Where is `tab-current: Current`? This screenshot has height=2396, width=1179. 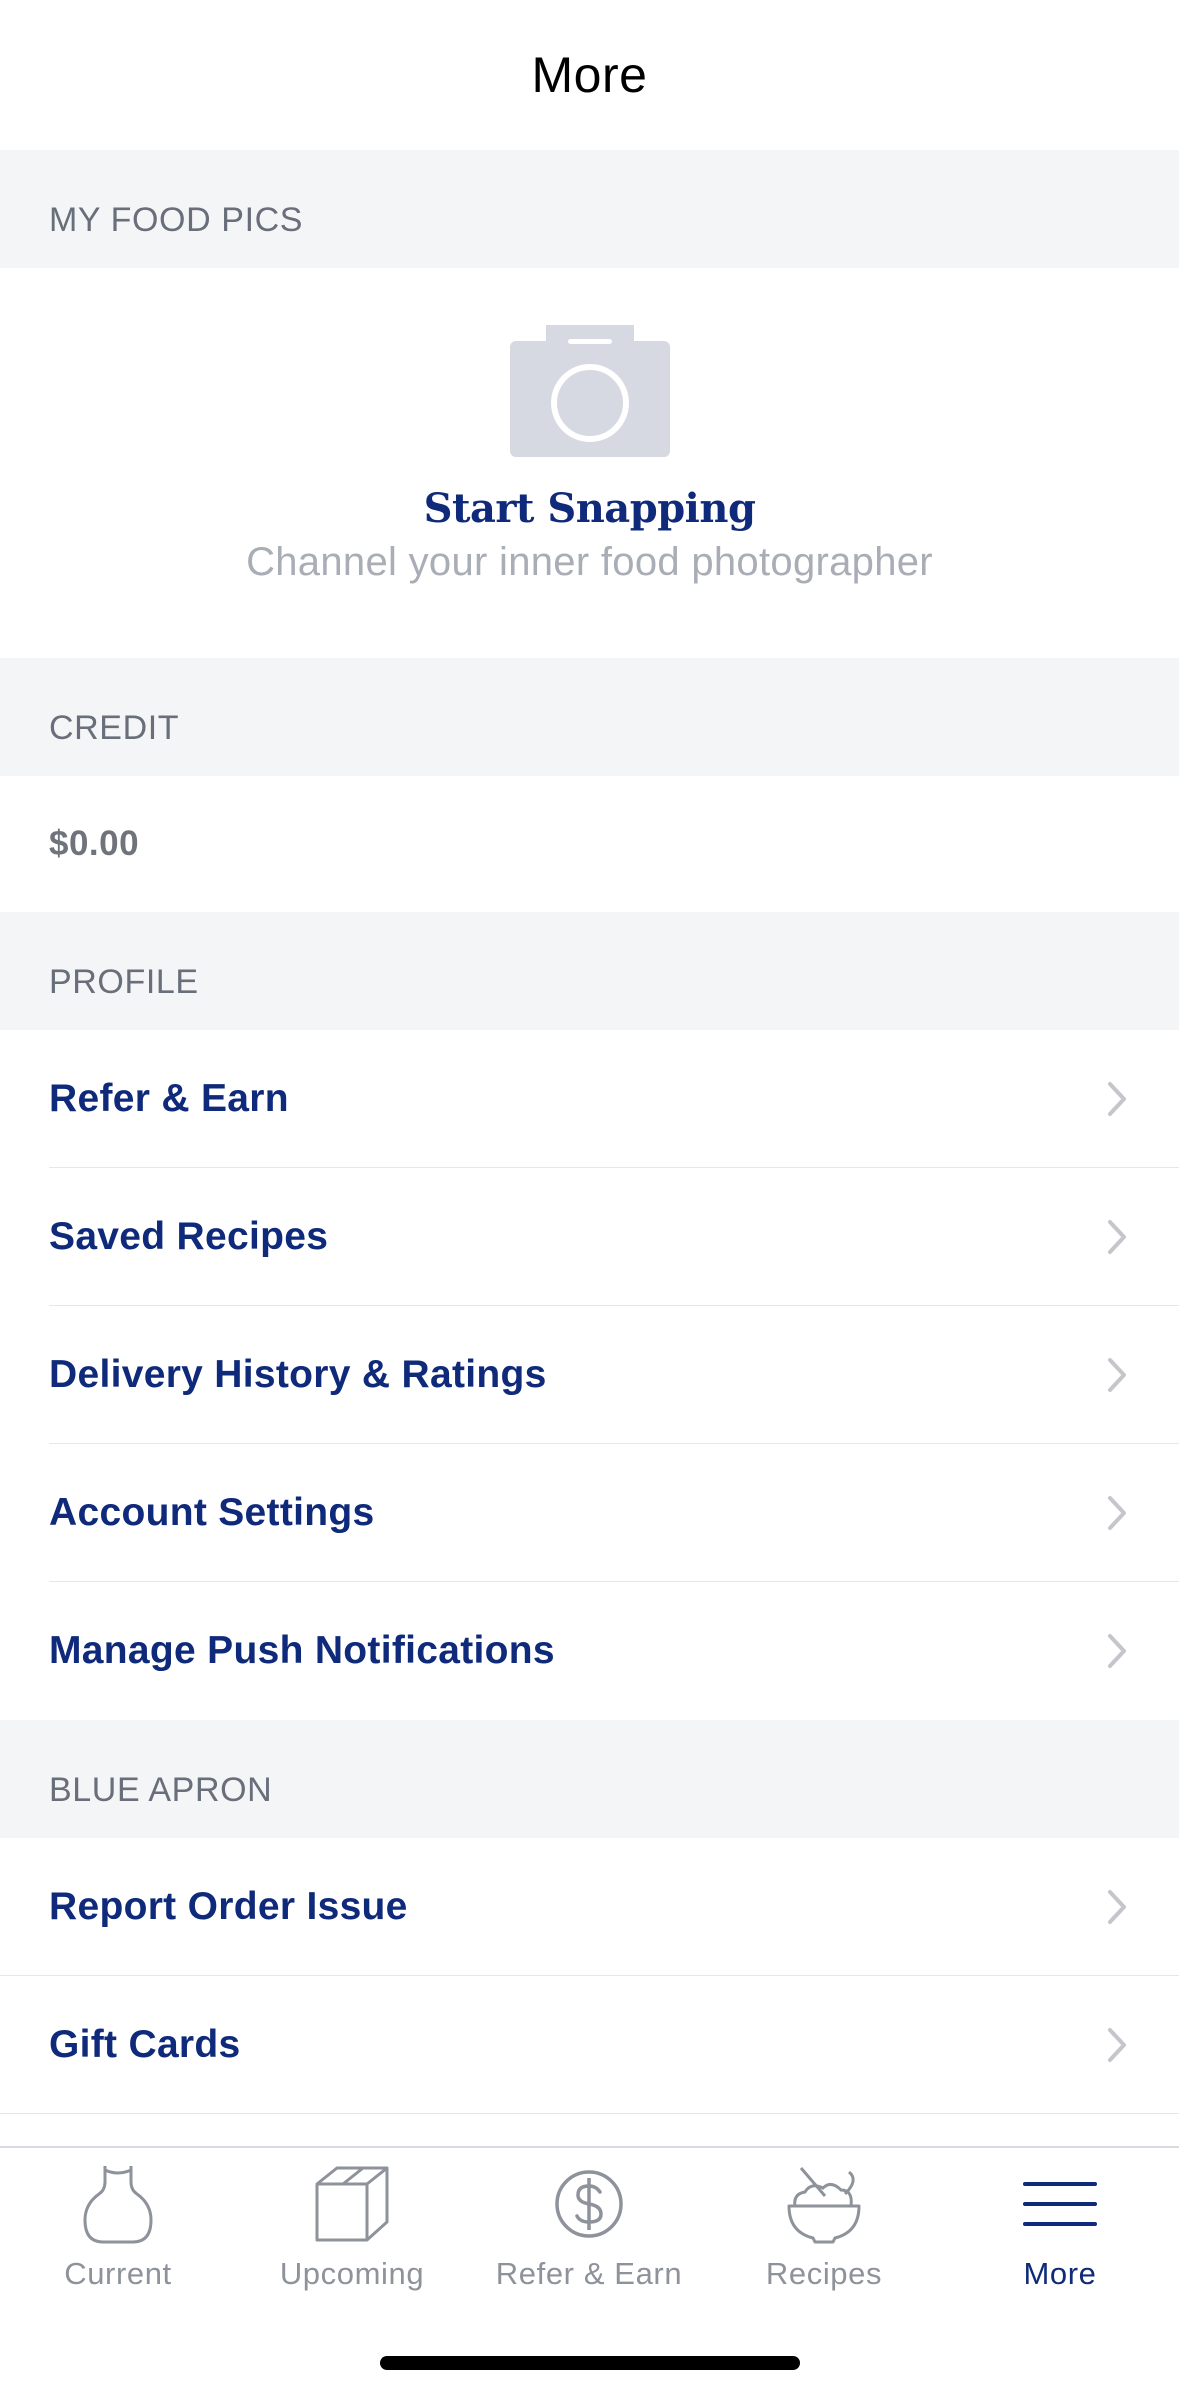
tab-current: Current is located at coordinates (118, 2237).